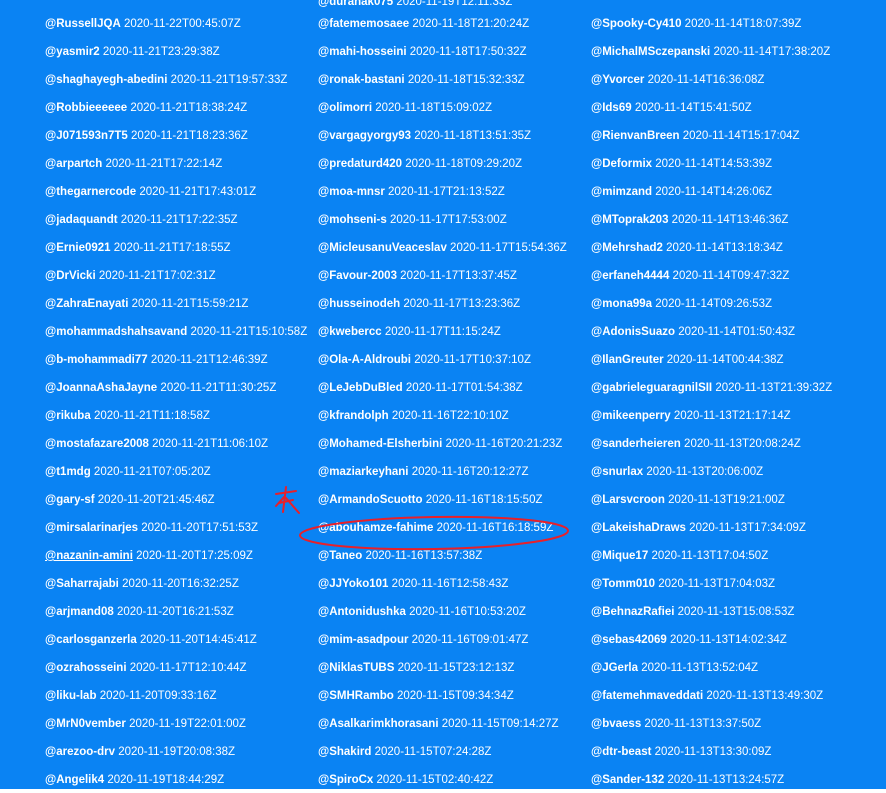 This screenshot has height=793, width=886. I want to click on contributor-link: @Ernie0921, so click(78, 248).